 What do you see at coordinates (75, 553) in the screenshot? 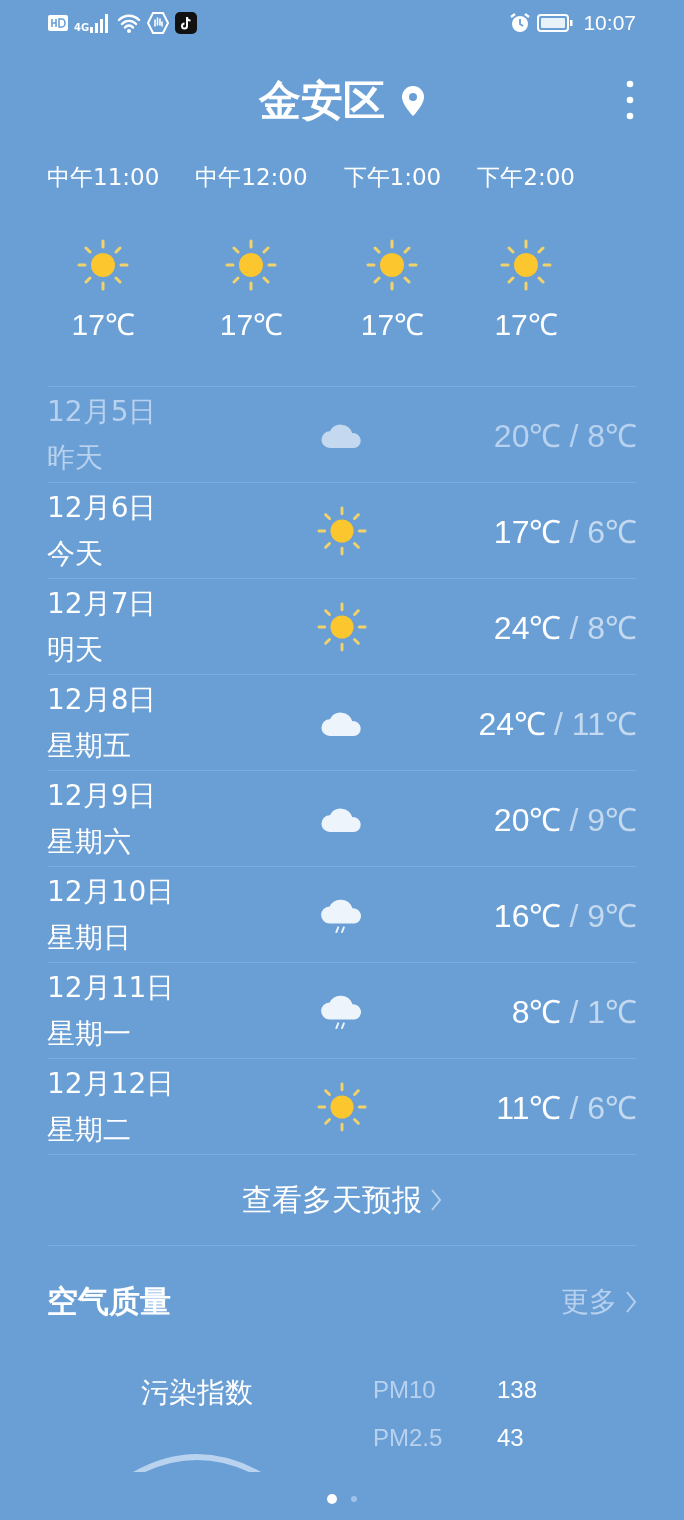
I see `weekday-label: 今天` at bounding box center [75, 553].